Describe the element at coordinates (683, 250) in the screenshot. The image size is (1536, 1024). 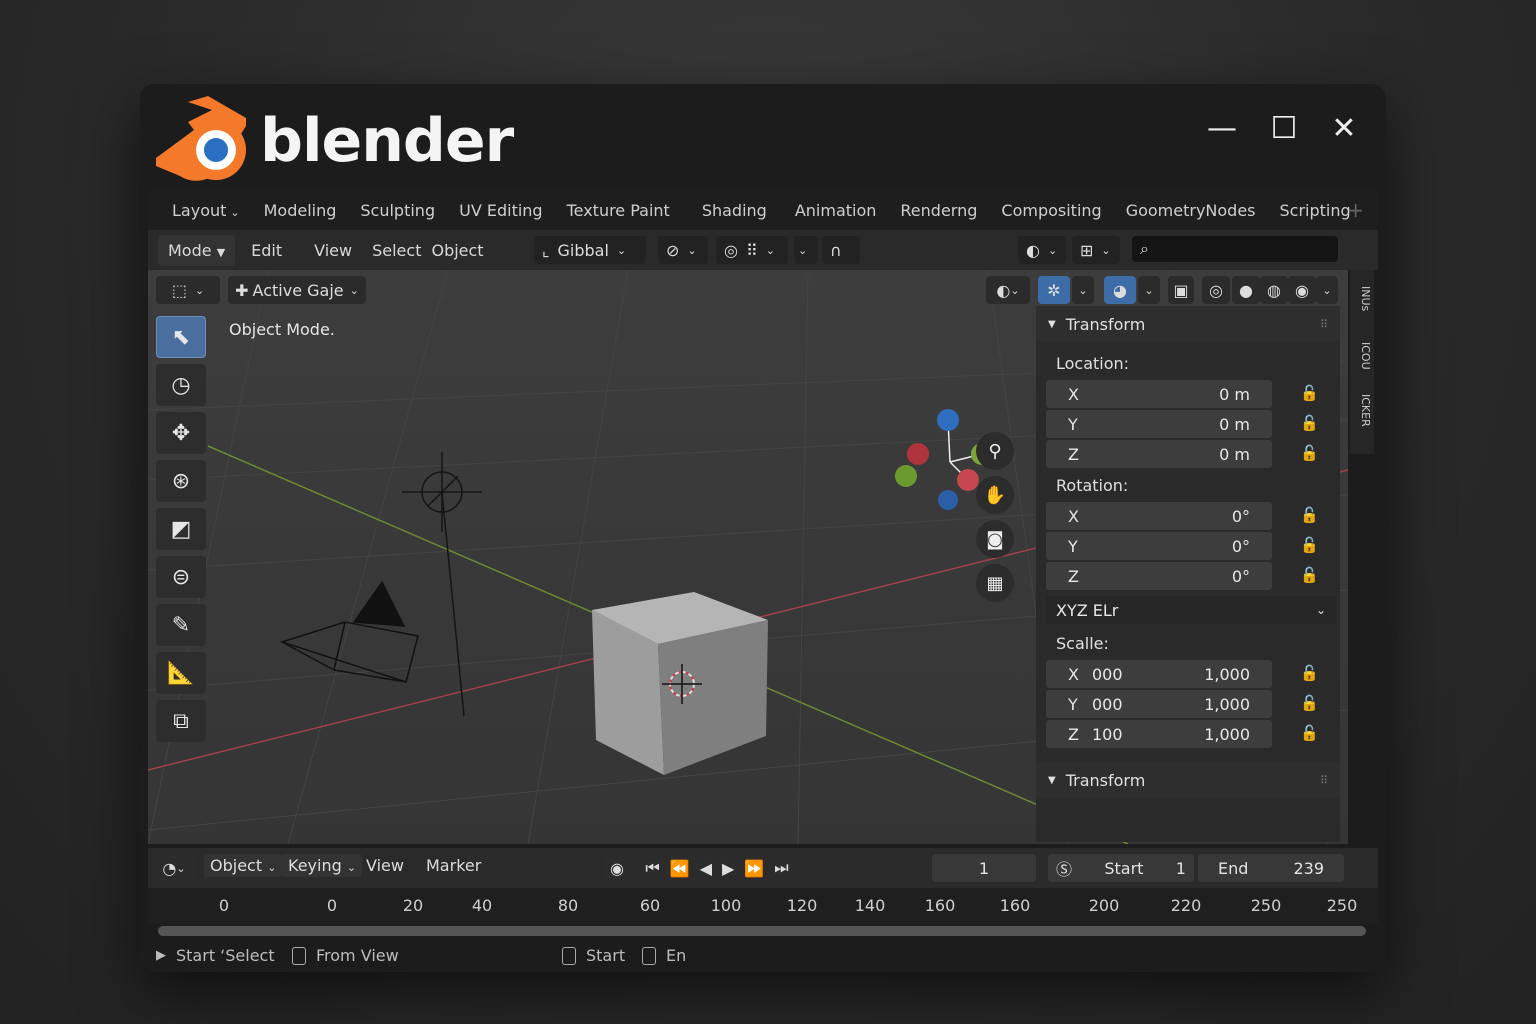
I see `pivot-point-dropdown: ⊘ ⌄` at that location.